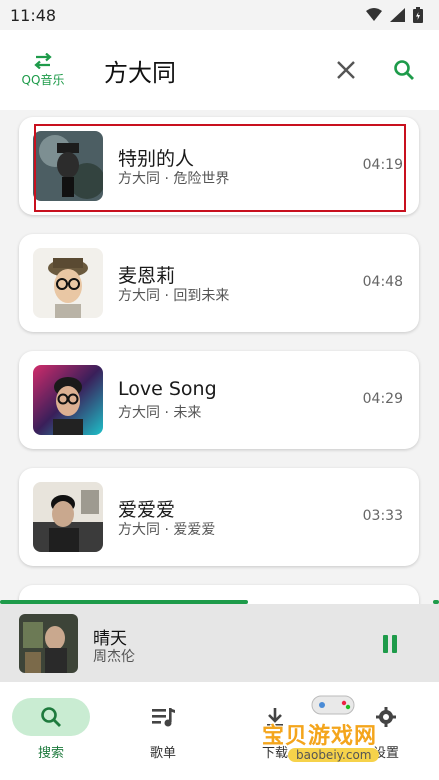 Image resolution: width=439 pixels, height=780 pixels. Describe the element at coordinates (219, 400) in the screenshot. I see `song-item: Love Song 方大同 · 未来 04:29` at that location.